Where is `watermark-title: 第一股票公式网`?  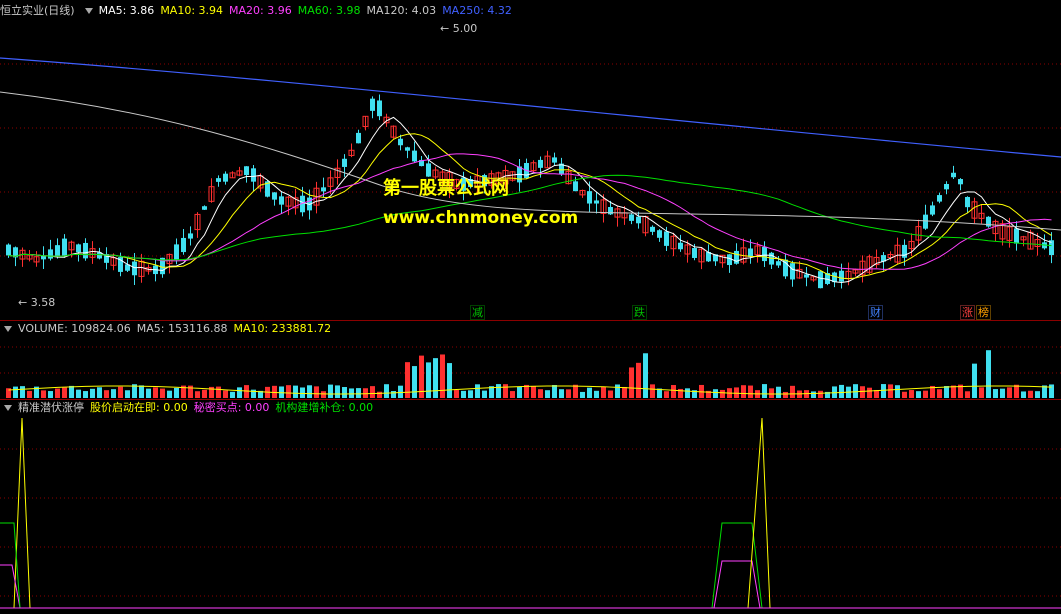
watermark-title: 第一股票公式网 is located at coordinates (446, 188).